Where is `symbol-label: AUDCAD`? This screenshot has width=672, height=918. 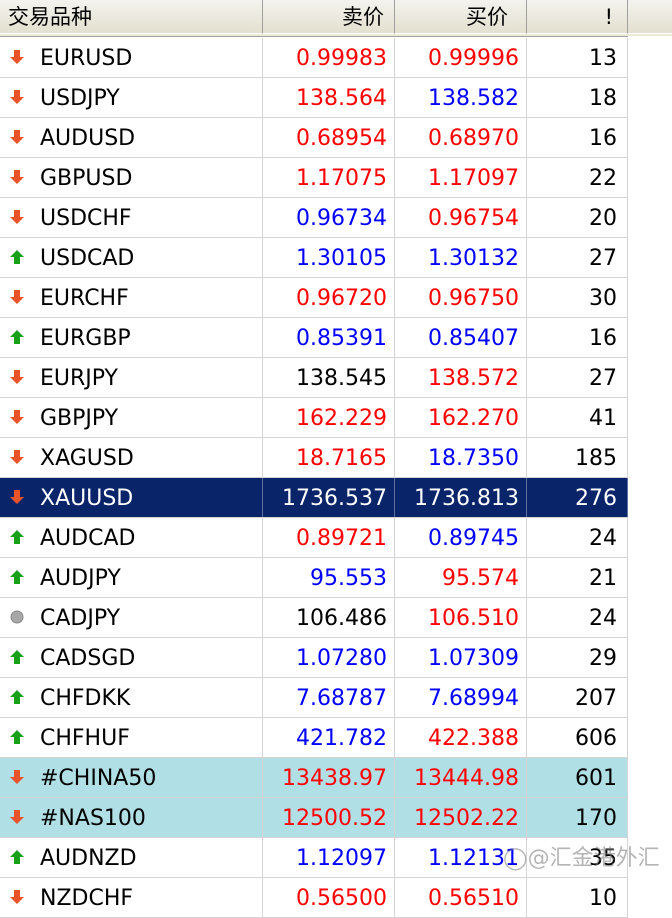 symbol-label: AUDCAD is located at coordinates (88, 538).